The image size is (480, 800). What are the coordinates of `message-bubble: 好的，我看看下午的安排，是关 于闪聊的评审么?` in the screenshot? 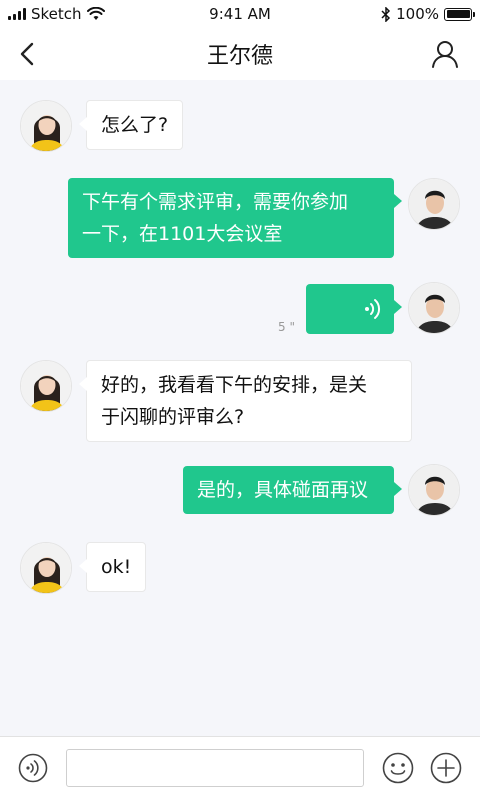 It's located at (245, 401).